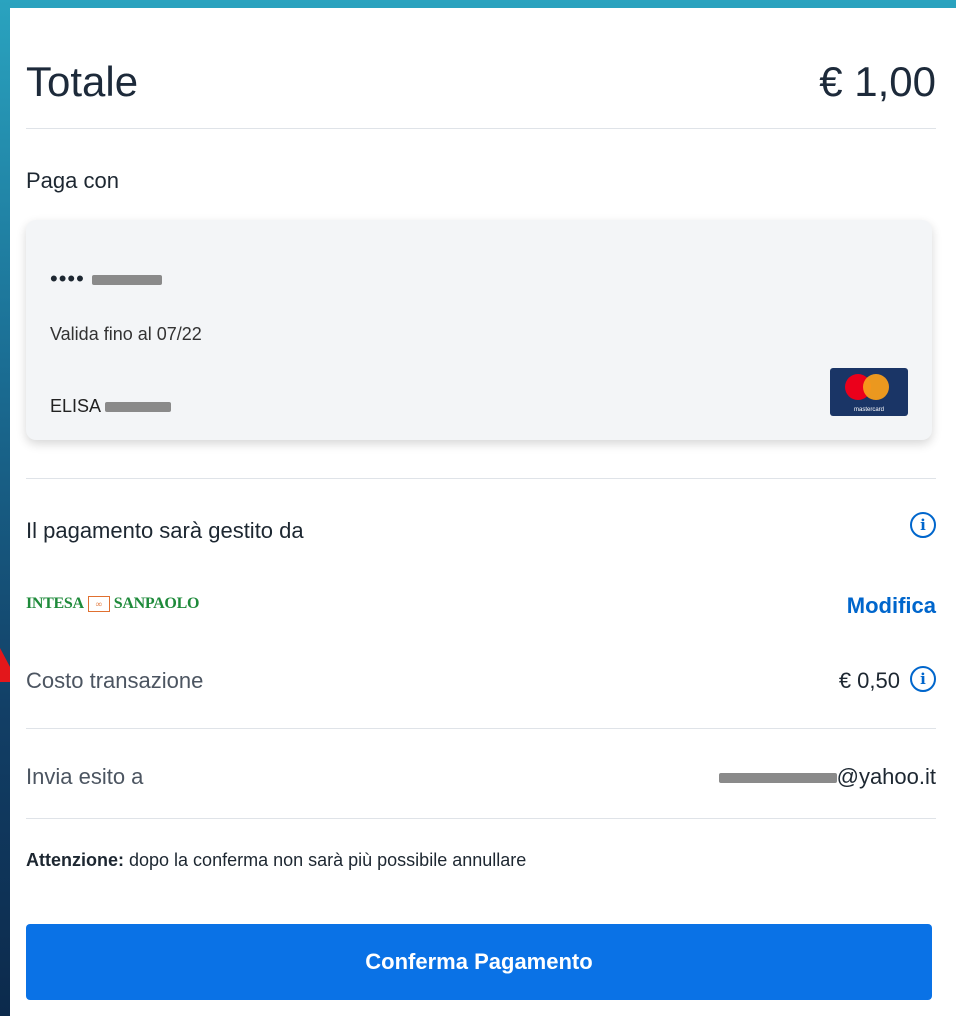 This screenshot has height=1016, width=956. Describe the element at coordinates (891, 606) in the screenshot. I see `modify-link: Modifica` at that location.